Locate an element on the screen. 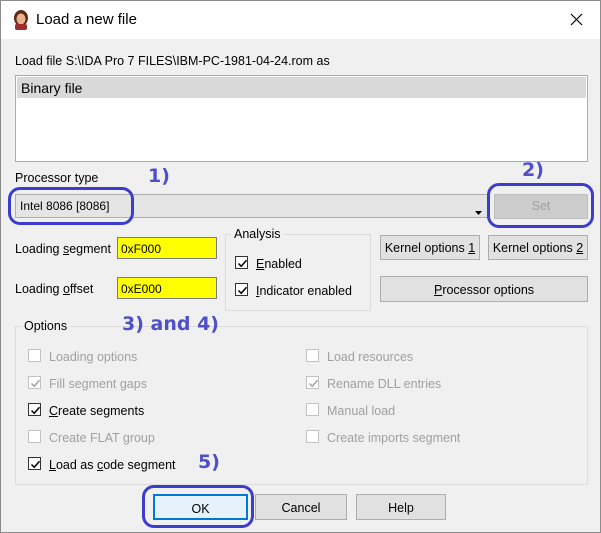  loading-offset-value: 0xE000 is located at coordinates (141, 289).